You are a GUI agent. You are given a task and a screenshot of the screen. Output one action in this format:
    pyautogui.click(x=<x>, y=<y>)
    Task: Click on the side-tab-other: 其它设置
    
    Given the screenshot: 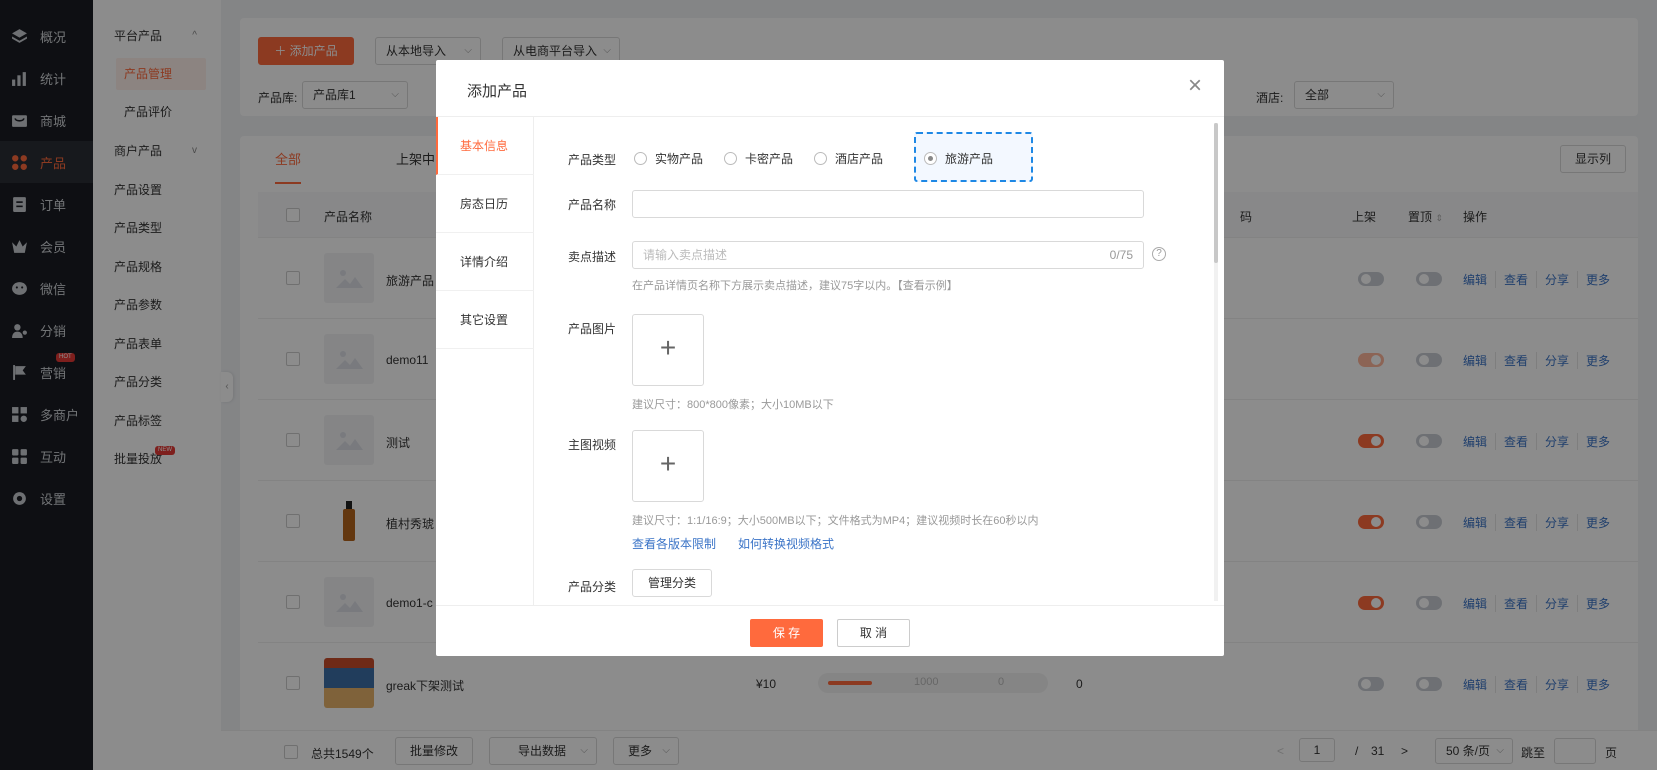 What is the action you would take?
    pyautogui.click(x=485, y=320)
    